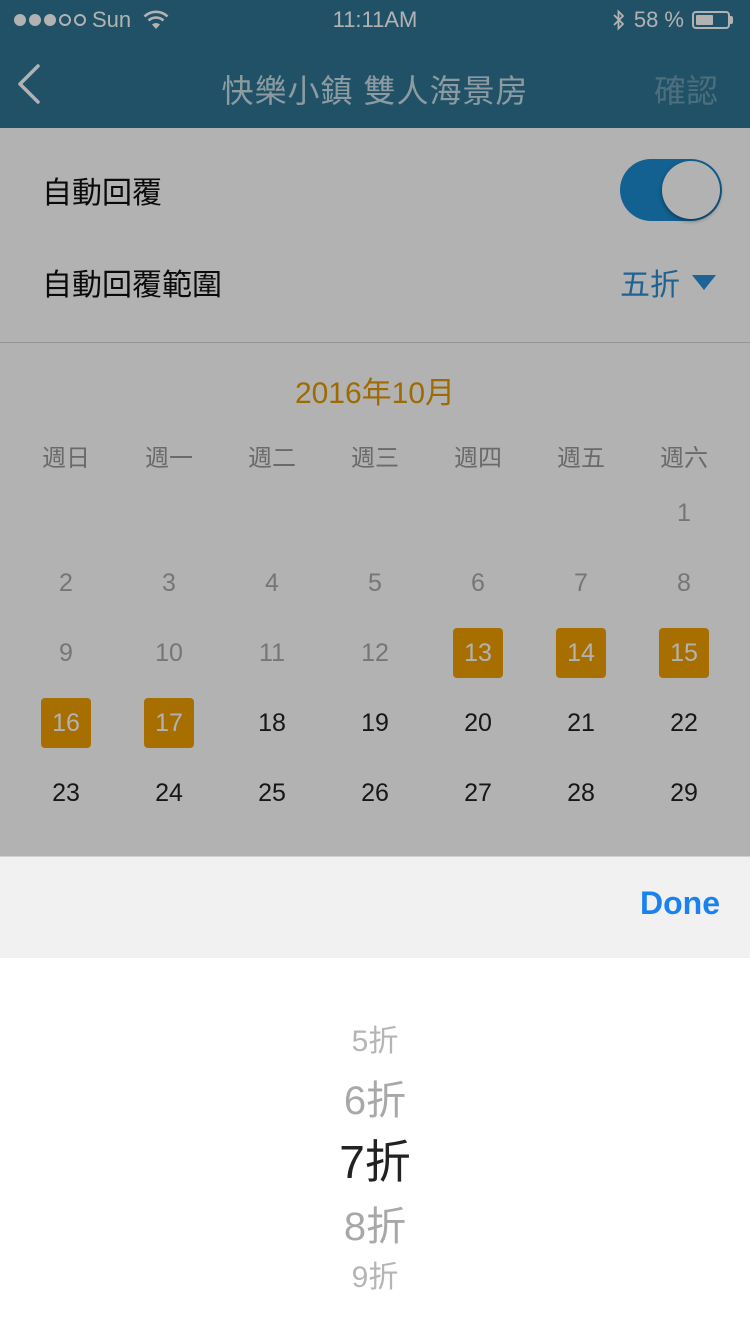 This screenshot has width=750, height=1334. I want to click on battery-percent: 58 %, so click(658, 19).